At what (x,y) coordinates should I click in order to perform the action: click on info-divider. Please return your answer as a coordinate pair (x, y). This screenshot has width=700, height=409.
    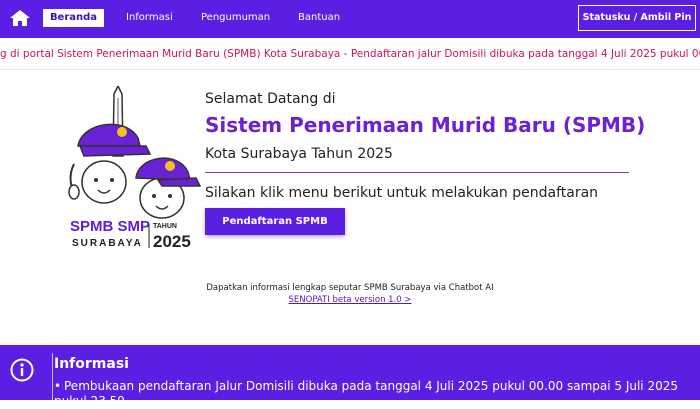
    Looking at the image, I should click on (52, 376).